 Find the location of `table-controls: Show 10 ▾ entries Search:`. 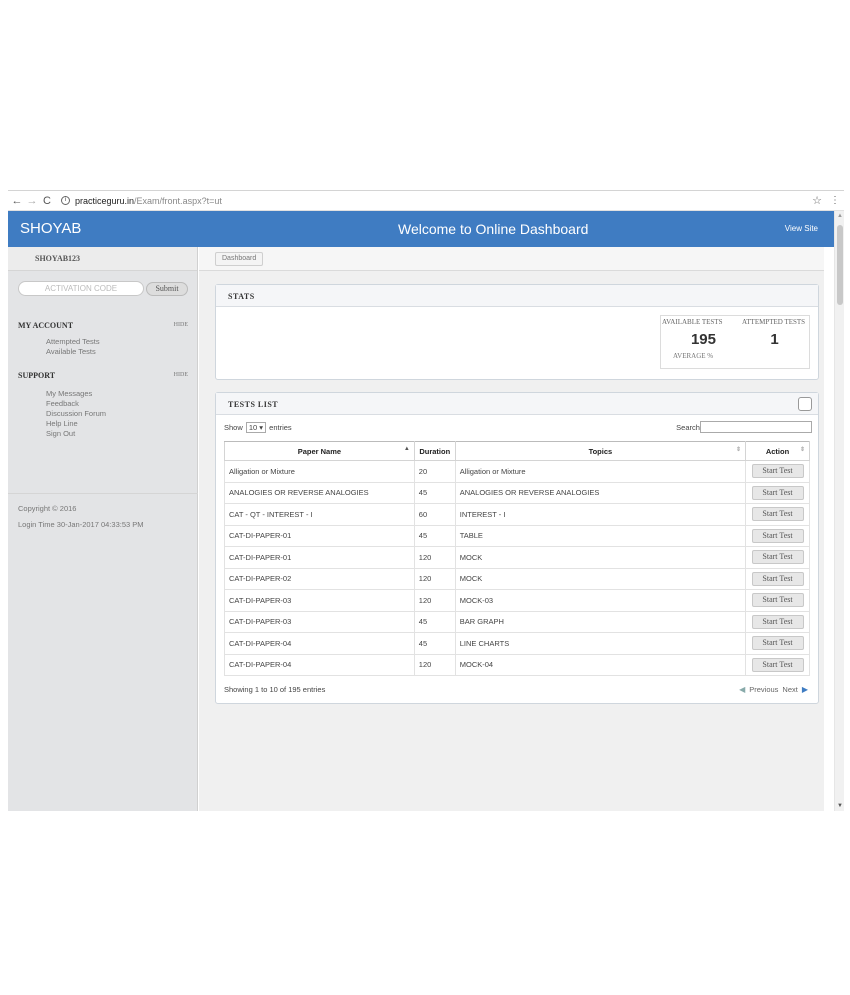

table-controls: Show 10 ▾ entries Search: is located at coordinates (517, 426).